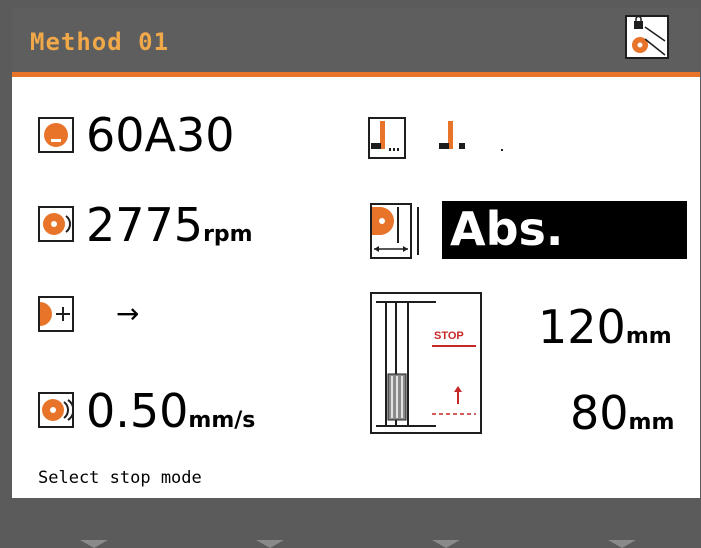  What do you see at coordinates (647, 37) in the screenshot?
I see `lock-wheel-icon` at bounding box center [647, 37].